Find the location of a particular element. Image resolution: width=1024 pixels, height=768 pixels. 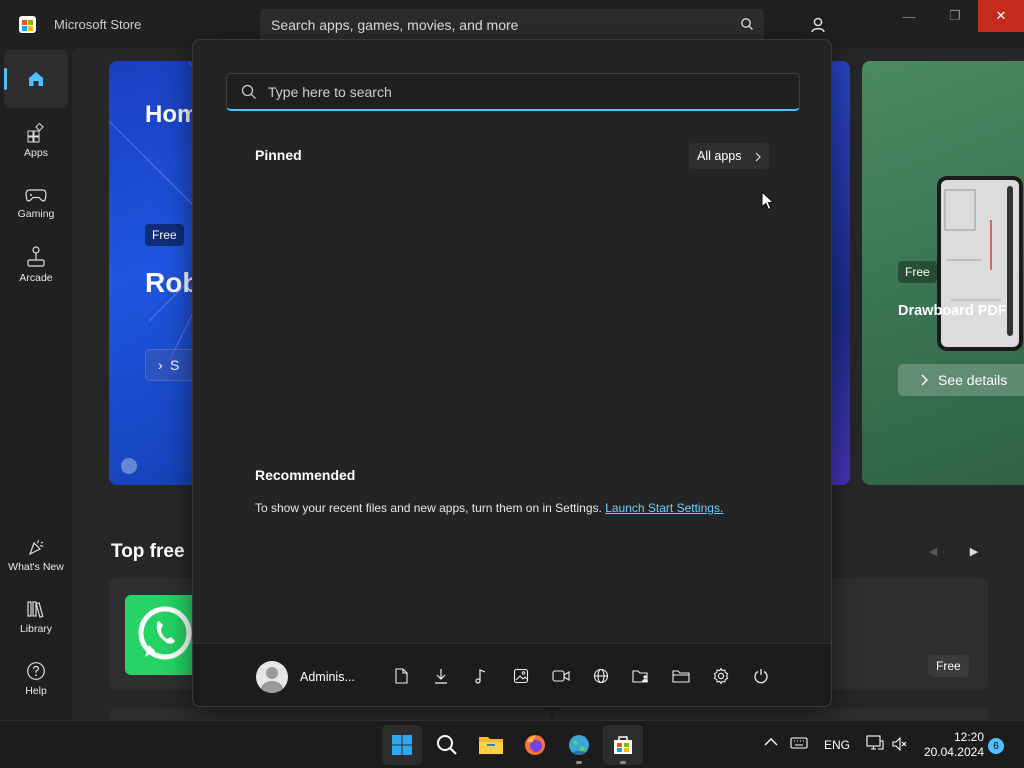

sidebar-item-arcade: Arcade is located at coordinates (36, 265).